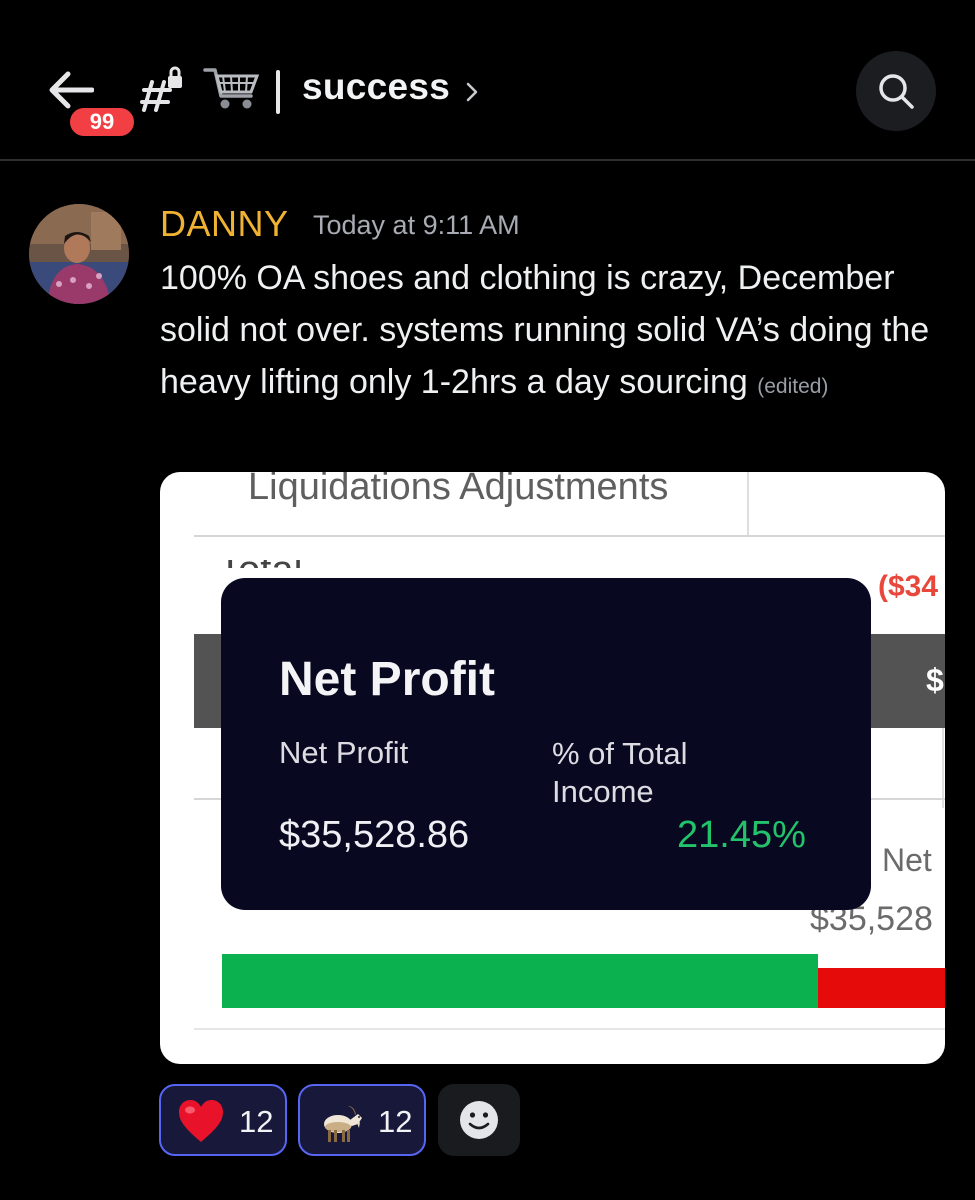 This screenshot has height=1200, width=975. Describe the element at coordinates (472, 92) in the screenshot. I see `chevron-right-icon` at that location.